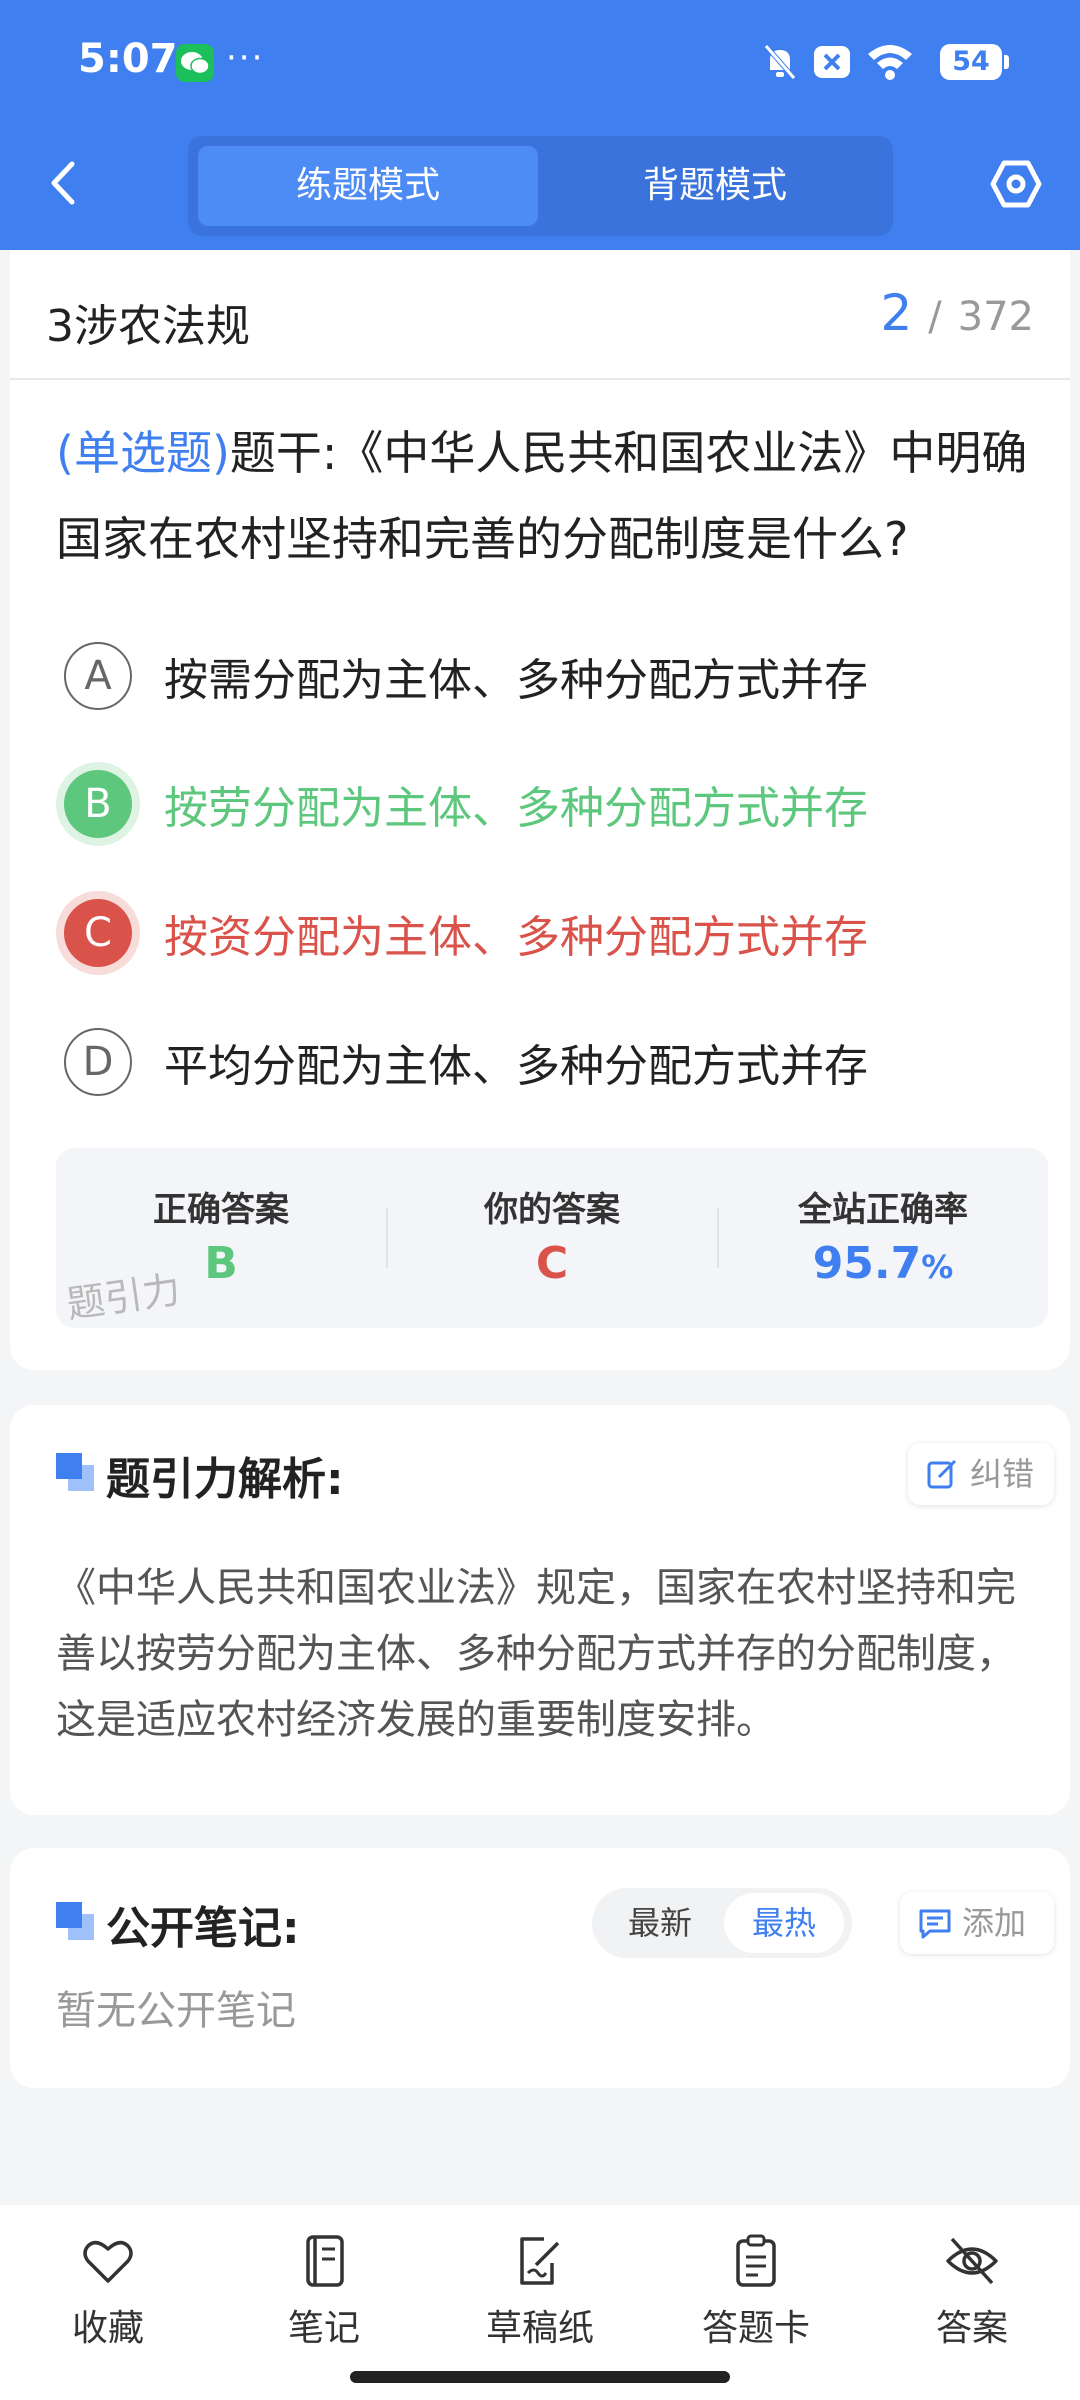 The width and height of the screenshot is (1080, 2400). What do you see at coordinates (832, 64) in the screenshot?
I see `close-box-icon` at bounding box center [832, 64].